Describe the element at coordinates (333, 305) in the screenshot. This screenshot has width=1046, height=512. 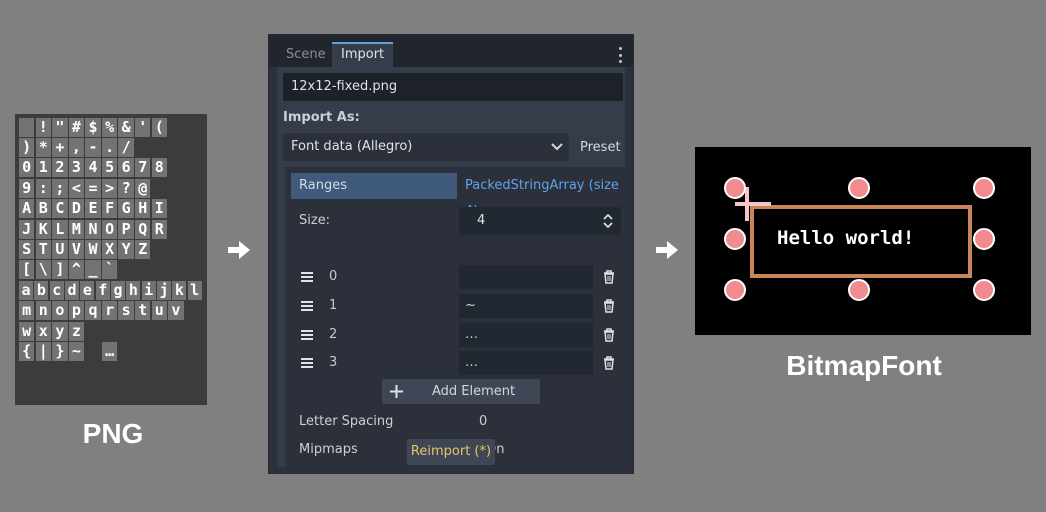
I see `range-index: 1` at that location.